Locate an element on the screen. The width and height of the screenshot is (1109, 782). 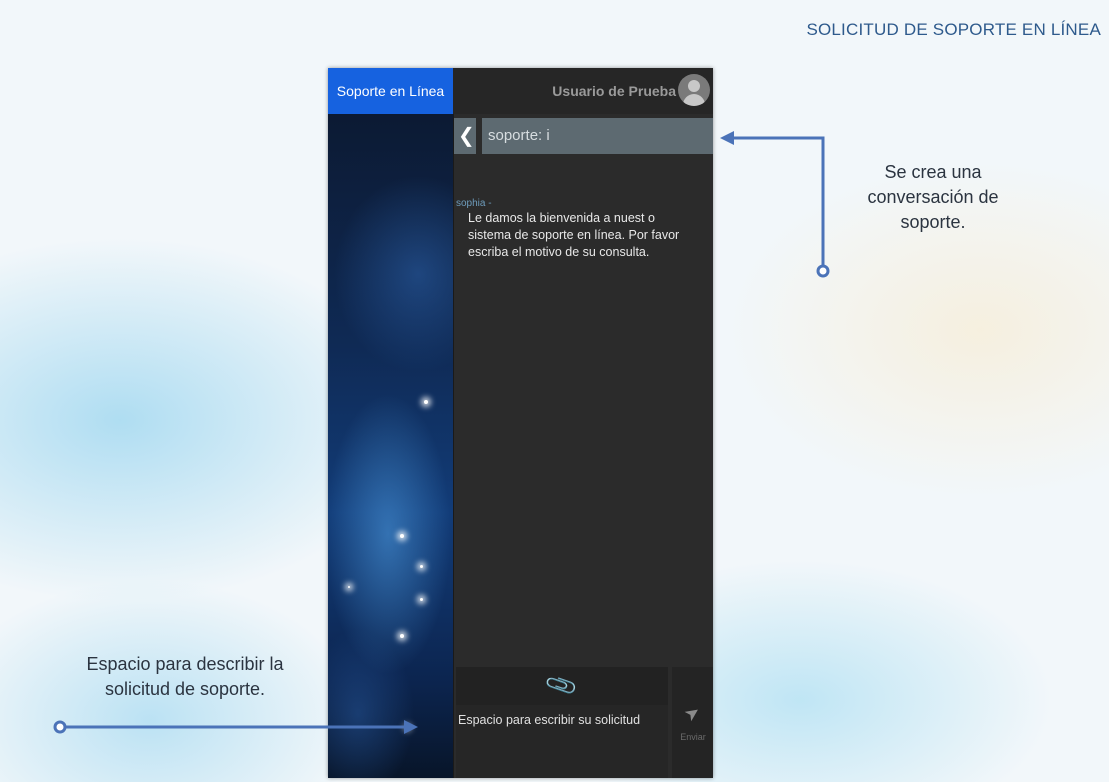
callout-dot-left is located at coordinates (60, 727).